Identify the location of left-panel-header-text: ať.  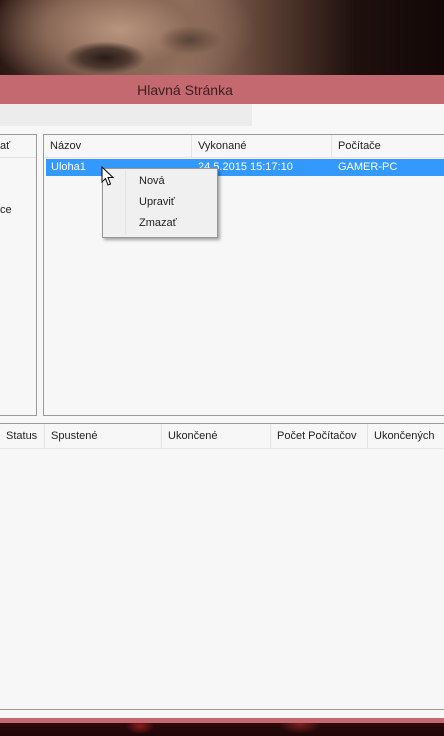
(5, 146).